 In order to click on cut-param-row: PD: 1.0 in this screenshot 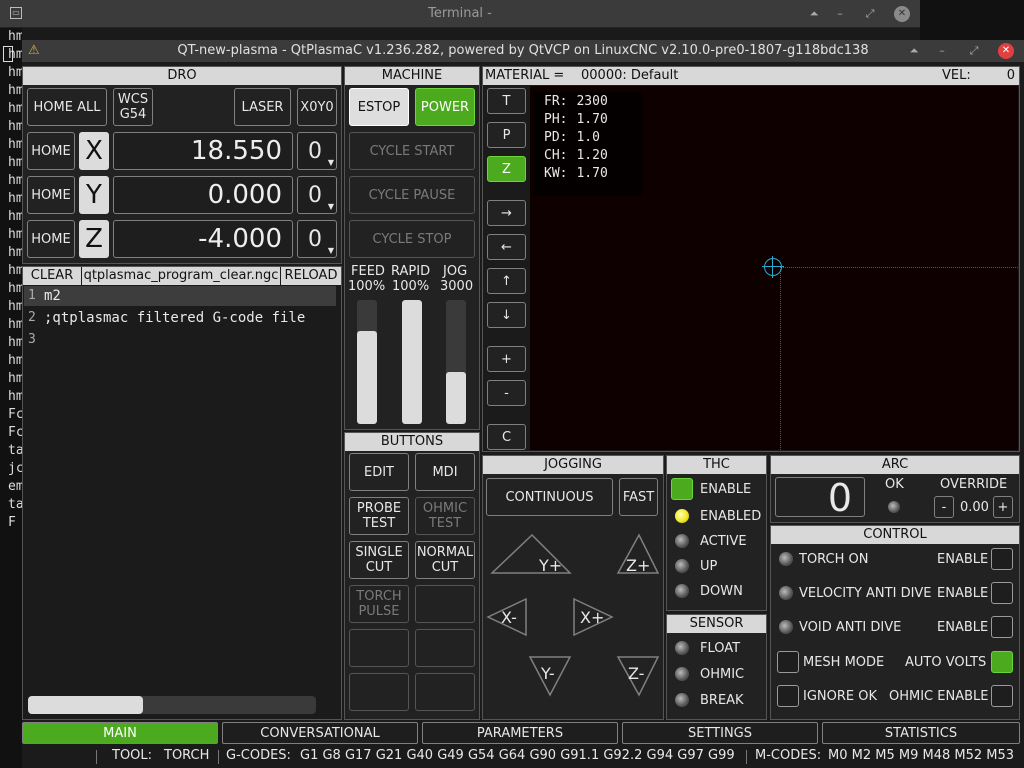, I will do `click(572, 137)`.